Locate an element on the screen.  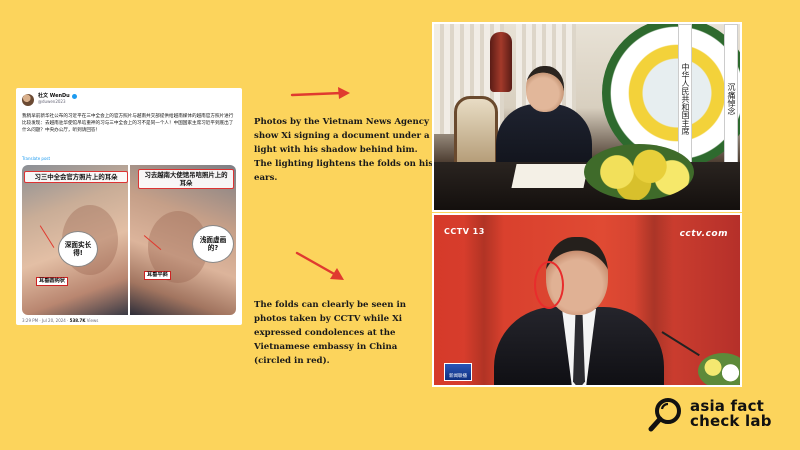
tweet-author: 杜文 WenDu @duwen2023 is located at coordinates (57, 99).